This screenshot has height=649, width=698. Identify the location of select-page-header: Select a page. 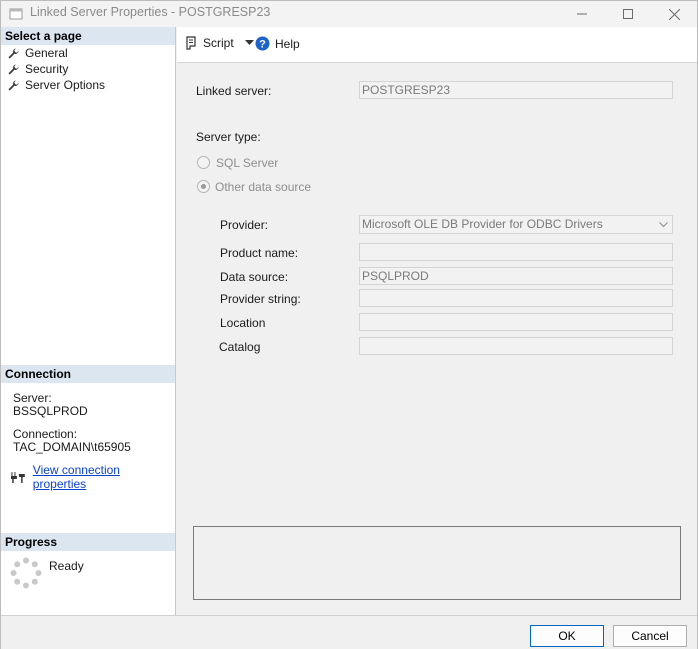
(88, 36).